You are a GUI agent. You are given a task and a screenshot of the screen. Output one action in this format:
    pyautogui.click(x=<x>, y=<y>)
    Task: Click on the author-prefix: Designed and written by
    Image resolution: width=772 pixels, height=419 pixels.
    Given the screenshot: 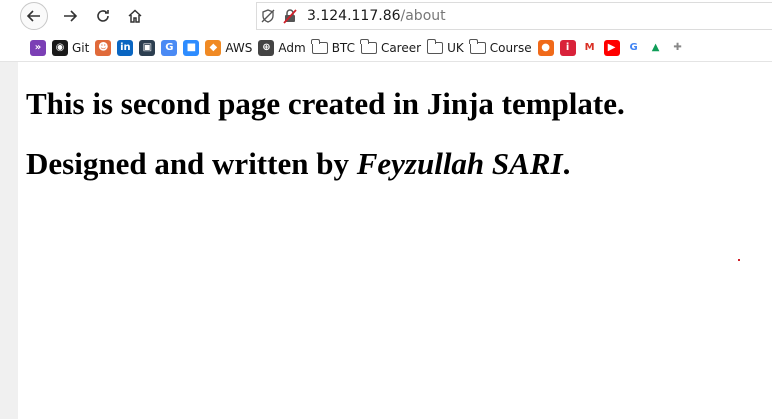 What is the action you would take?
    pyautogui.click(x=191, y=163)
    